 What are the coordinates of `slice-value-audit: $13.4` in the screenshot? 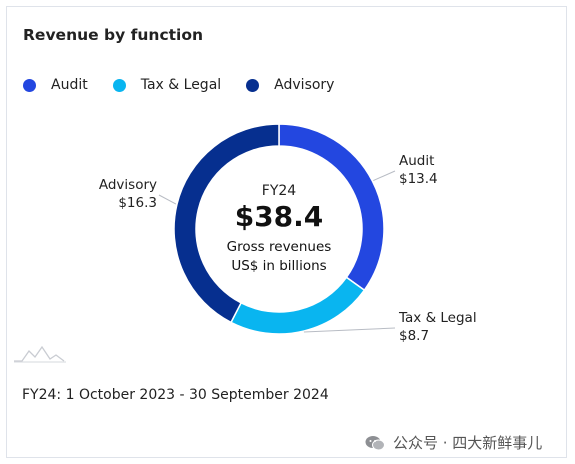 It's located at (418, 179).